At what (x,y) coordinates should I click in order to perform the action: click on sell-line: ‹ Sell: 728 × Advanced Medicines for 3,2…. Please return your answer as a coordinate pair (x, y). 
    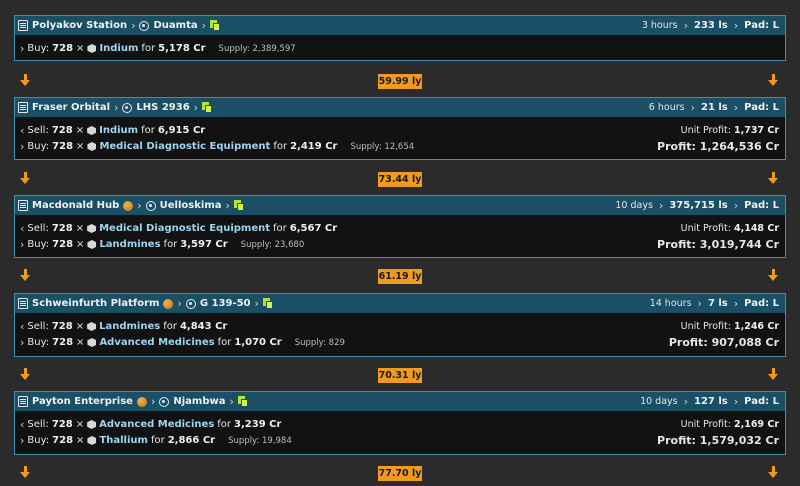
    Looking at the image, I should click on (150, 424).